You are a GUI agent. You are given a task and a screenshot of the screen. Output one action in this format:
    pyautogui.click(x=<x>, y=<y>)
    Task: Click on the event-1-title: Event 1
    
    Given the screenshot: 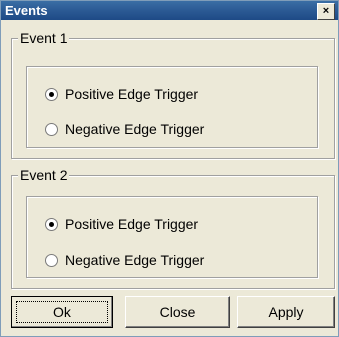 What is the action you would take?
    pyautogui.click(x=44, y=38)
    